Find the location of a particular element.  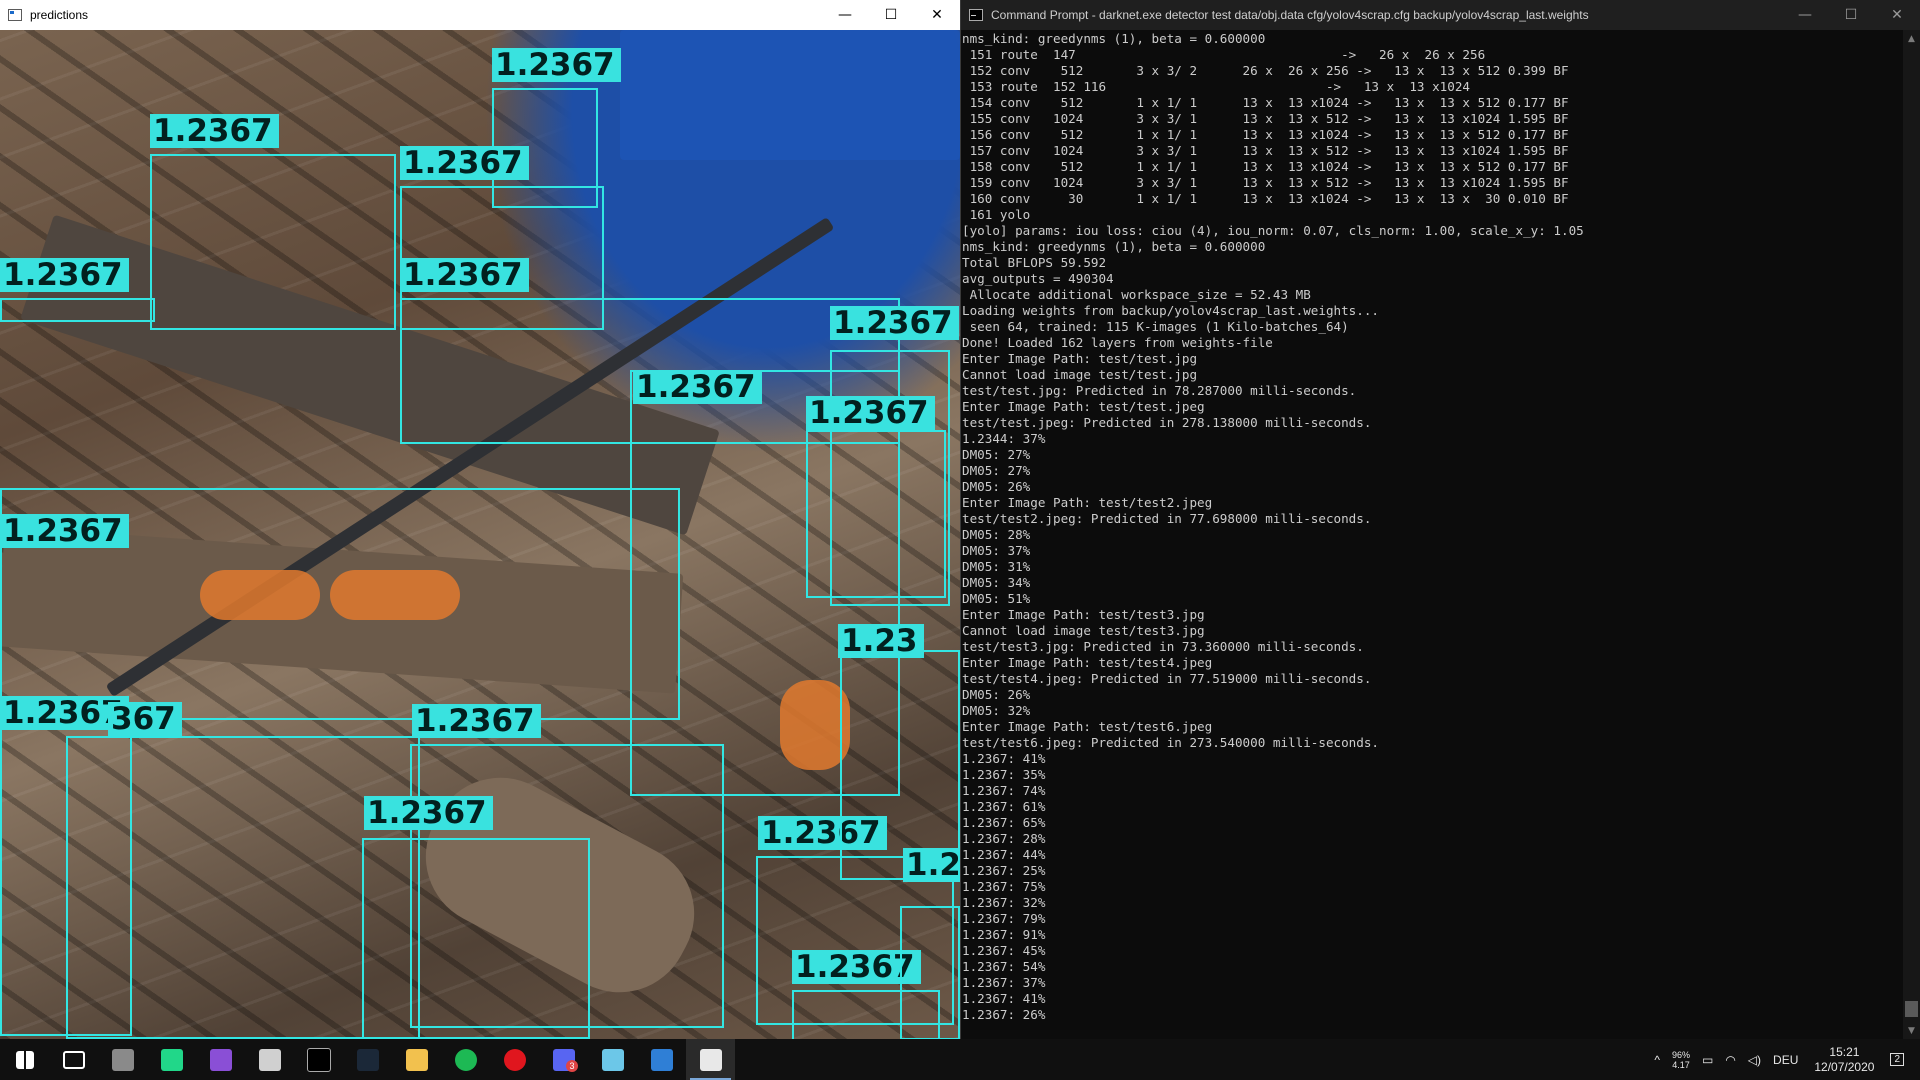

window-icon-glyph is located at coordinates (269, 1059).